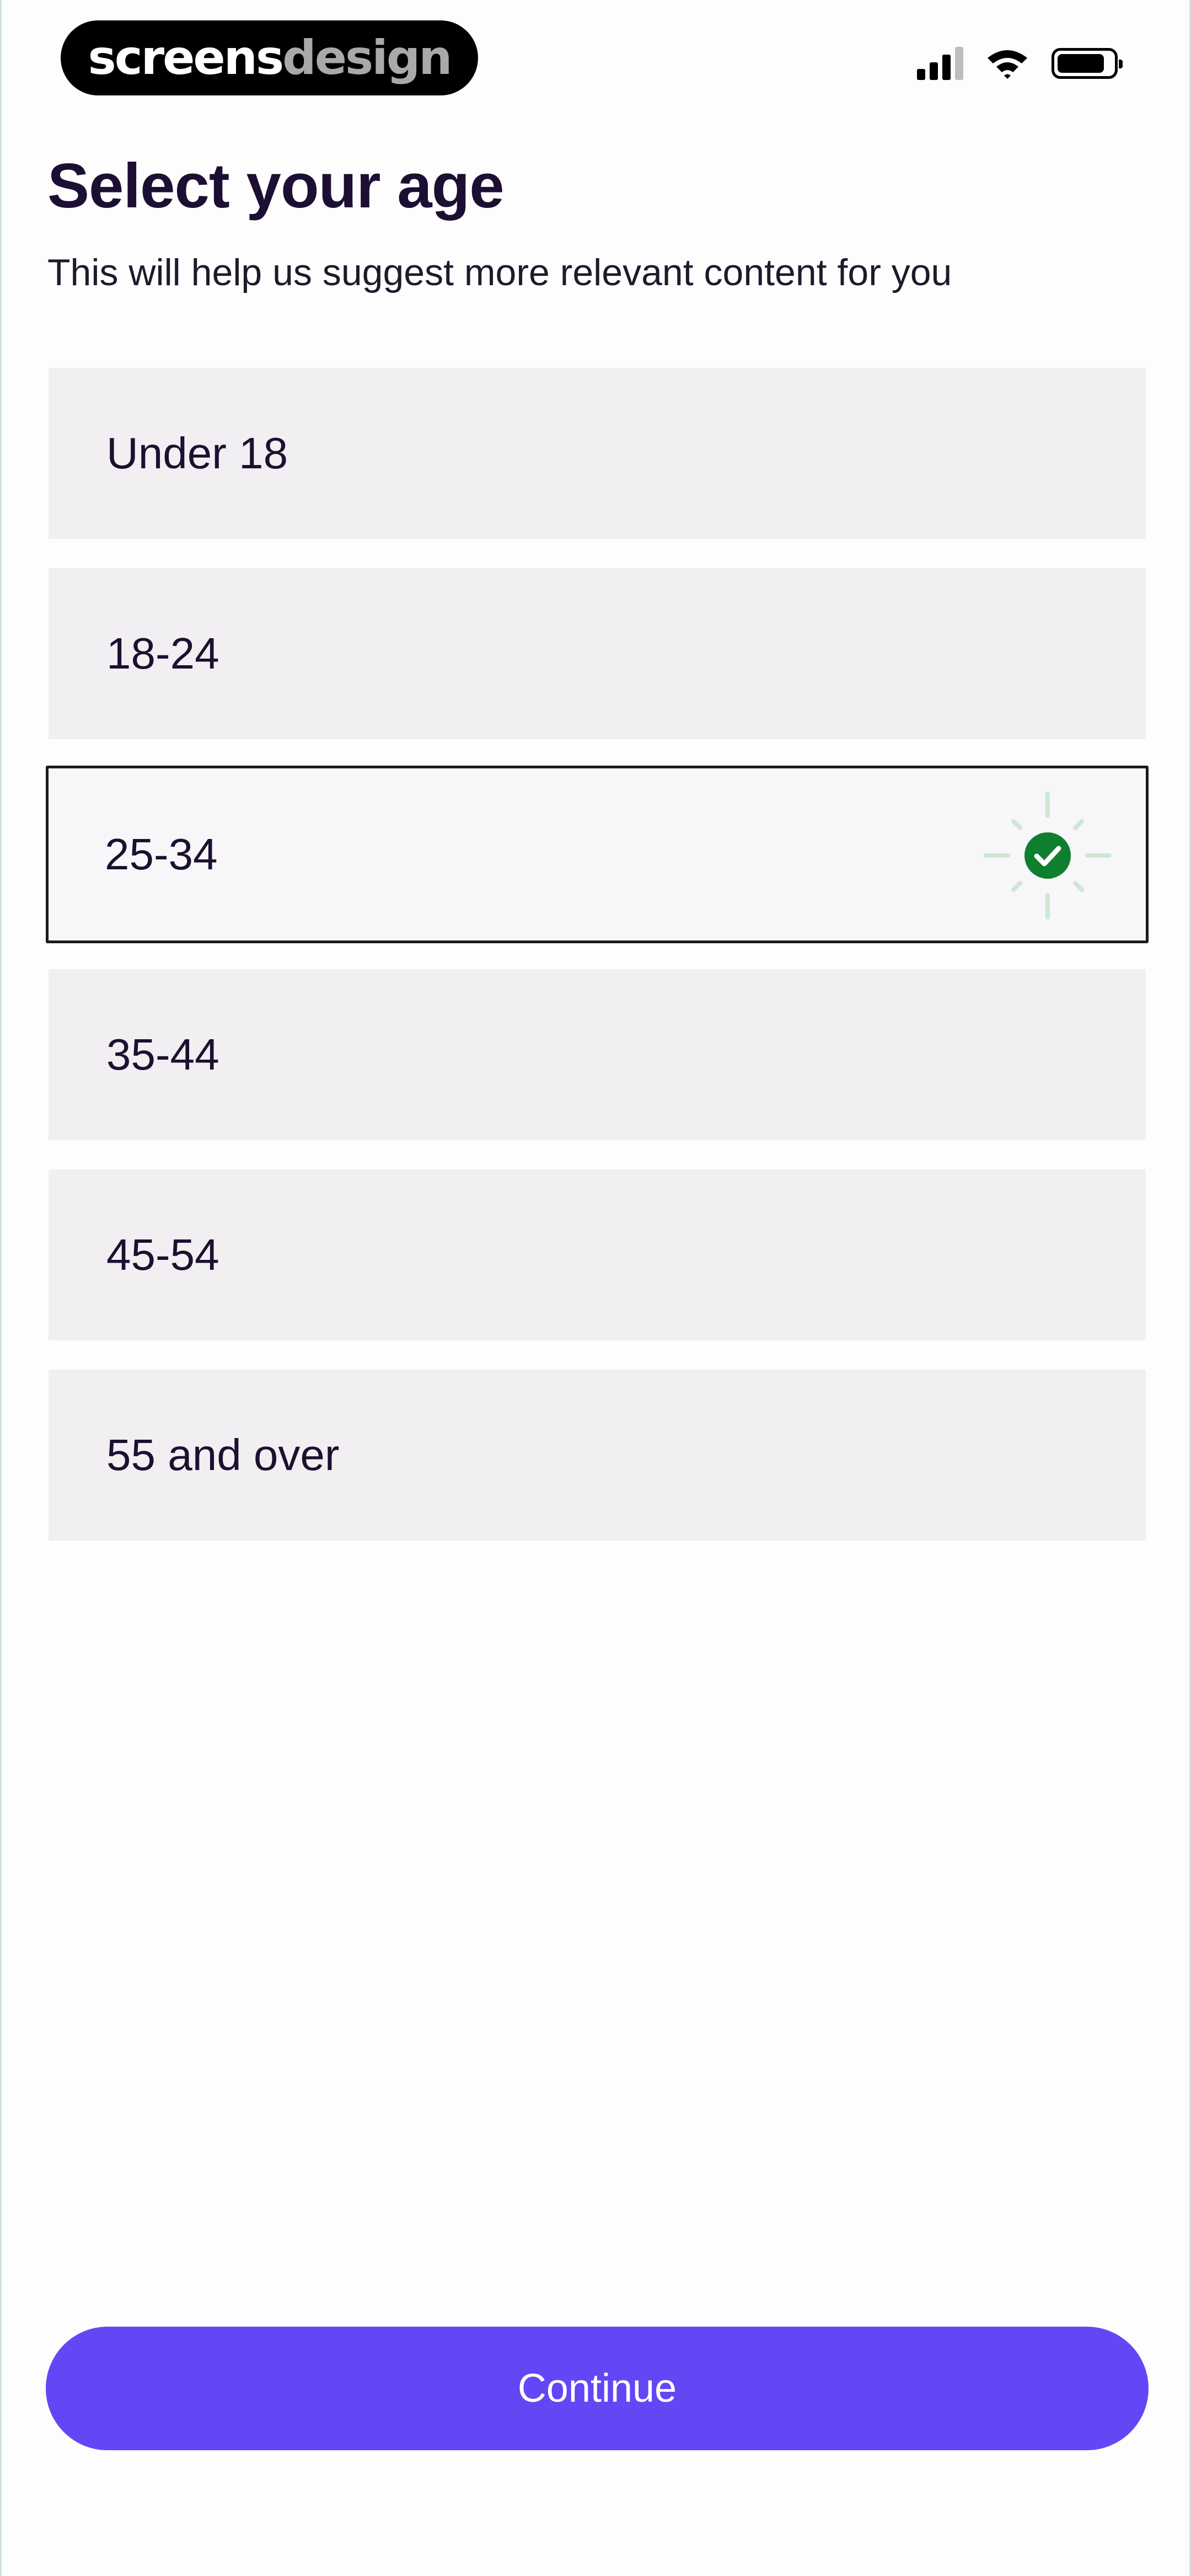  What do you see at coordinates (597, 653) in the screenshot?
I see `age-option-18-24: 18-24` at bounding box center [597, 653].